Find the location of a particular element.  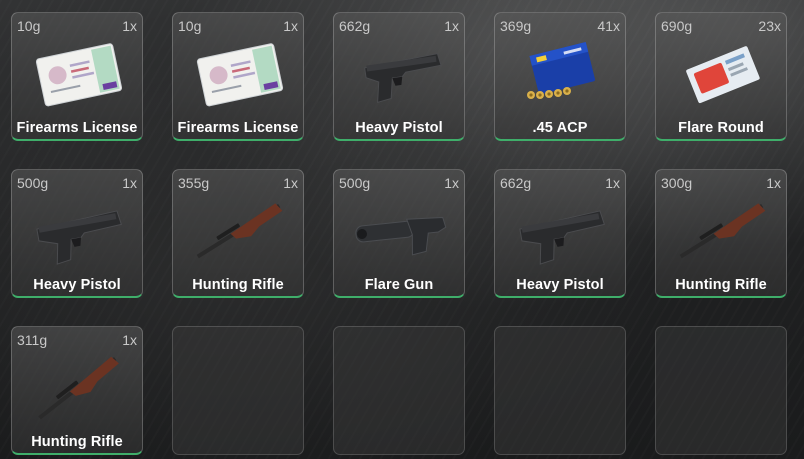

inventory-slot: 500g 1x Flare Gun is located at coordinates (399, 233).